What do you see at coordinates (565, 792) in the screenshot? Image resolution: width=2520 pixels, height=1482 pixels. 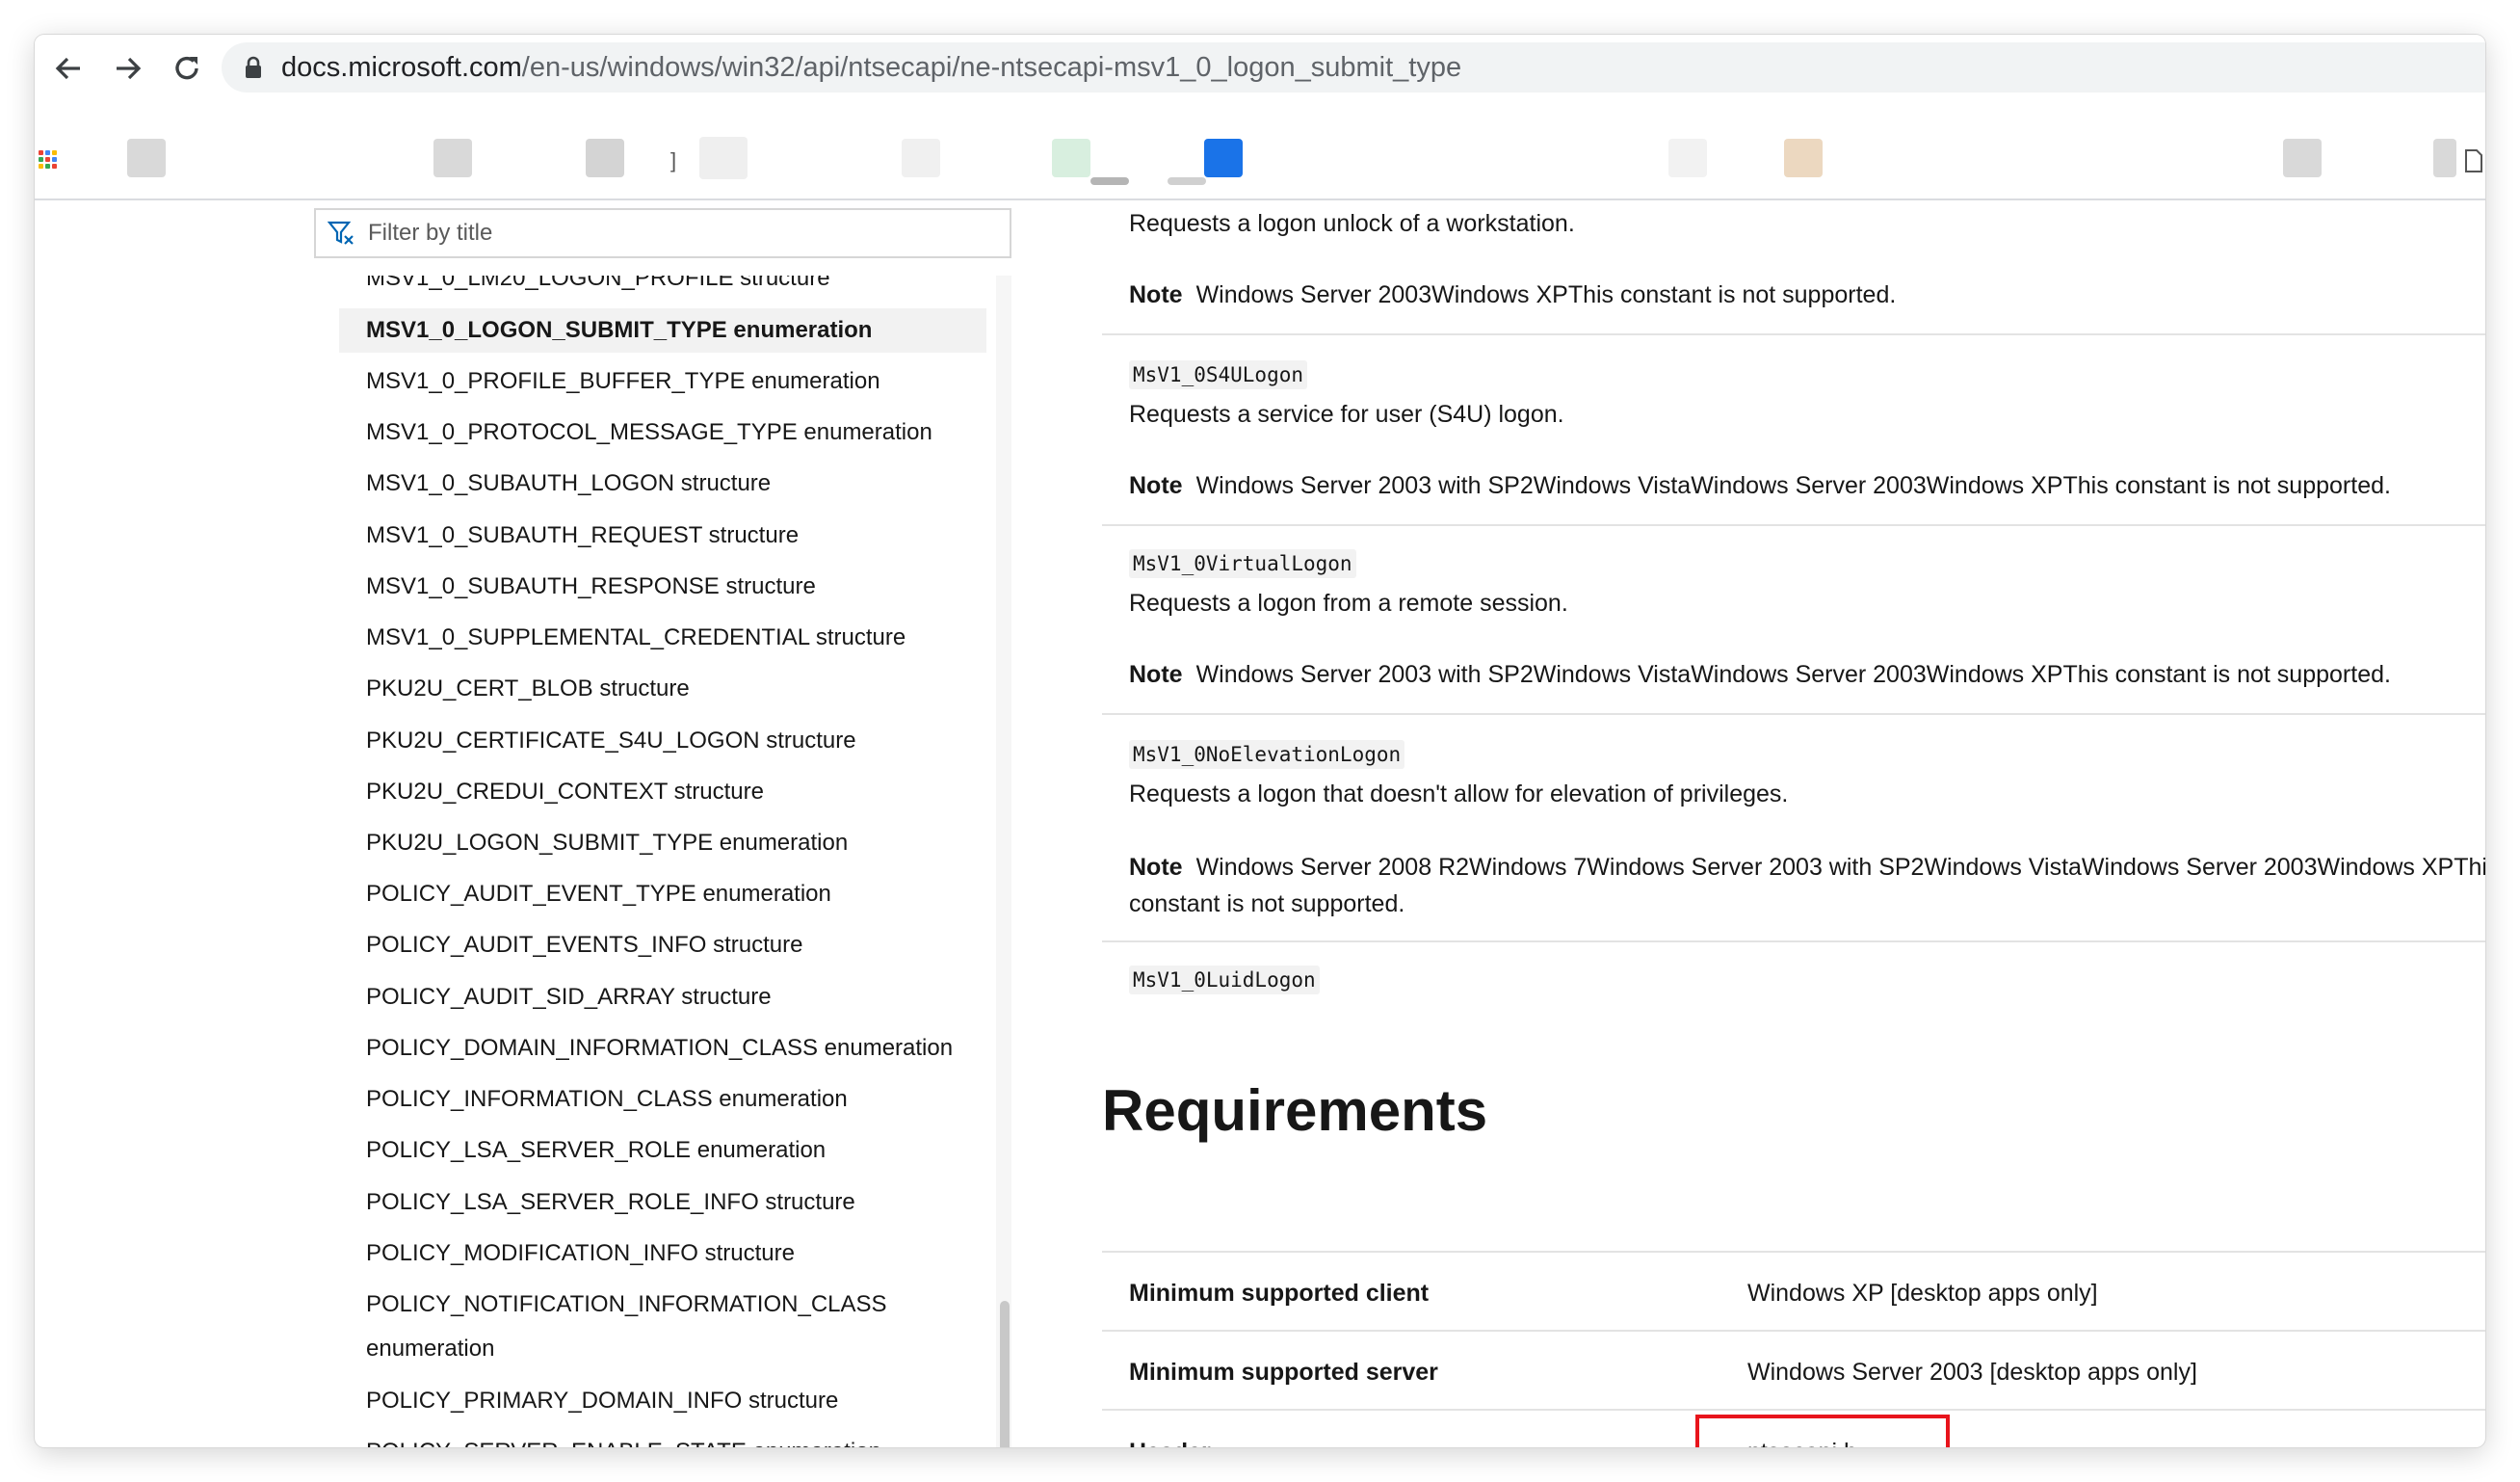 I see `toc-item-label: PKU2U_CREDUI_CONTEXT structure` at bounding box center [565, 792].